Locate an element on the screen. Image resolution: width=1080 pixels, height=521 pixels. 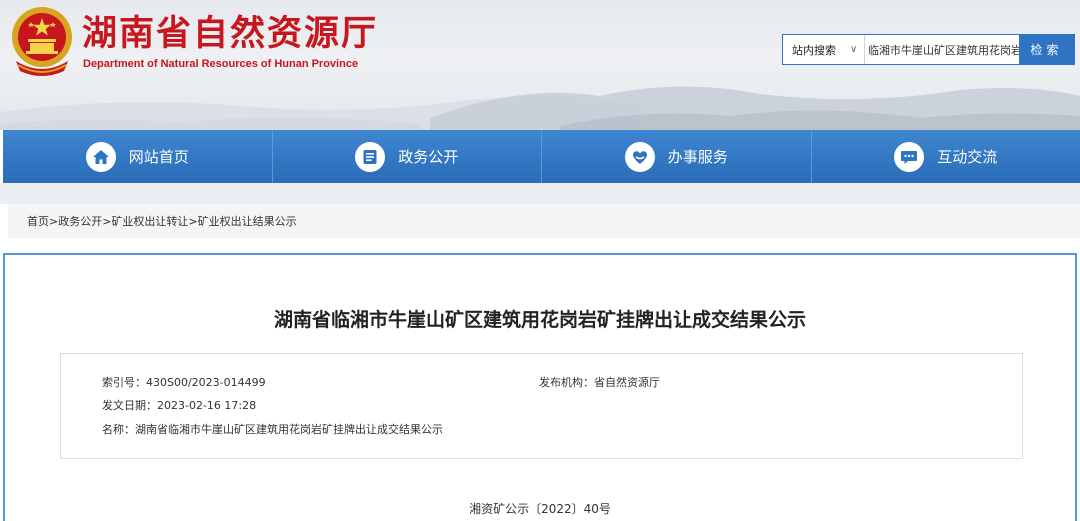
meta-date-value: 2023-02-16 17:28 is located at coordinates (207, 405).